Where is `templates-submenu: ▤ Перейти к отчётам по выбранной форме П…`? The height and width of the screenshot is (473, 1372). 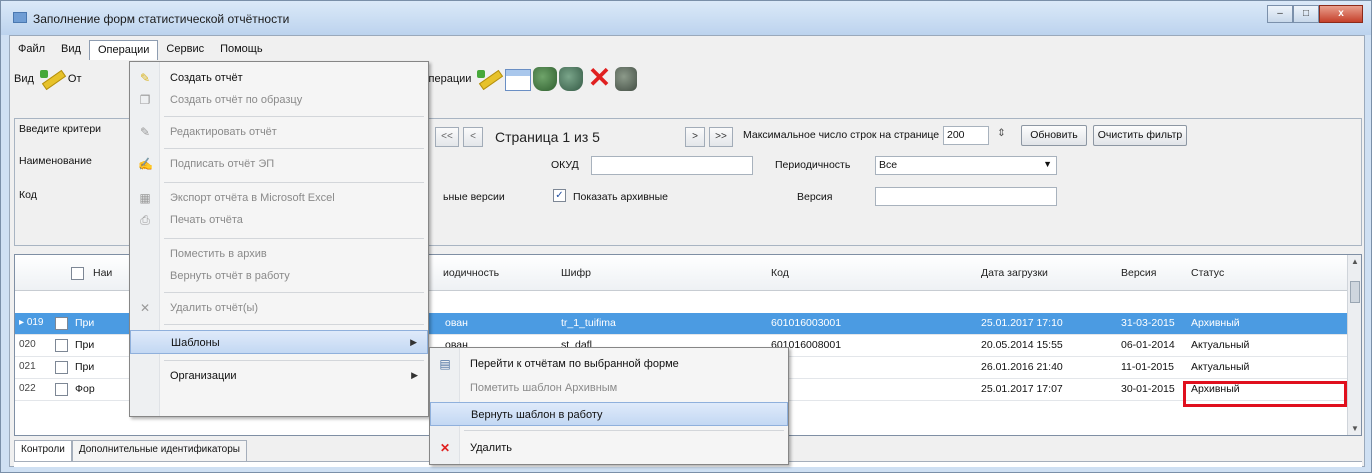
templates-submenu: ▤ Перейти к отчётам по выбранной форме П… is located at coordinates (609, 406).